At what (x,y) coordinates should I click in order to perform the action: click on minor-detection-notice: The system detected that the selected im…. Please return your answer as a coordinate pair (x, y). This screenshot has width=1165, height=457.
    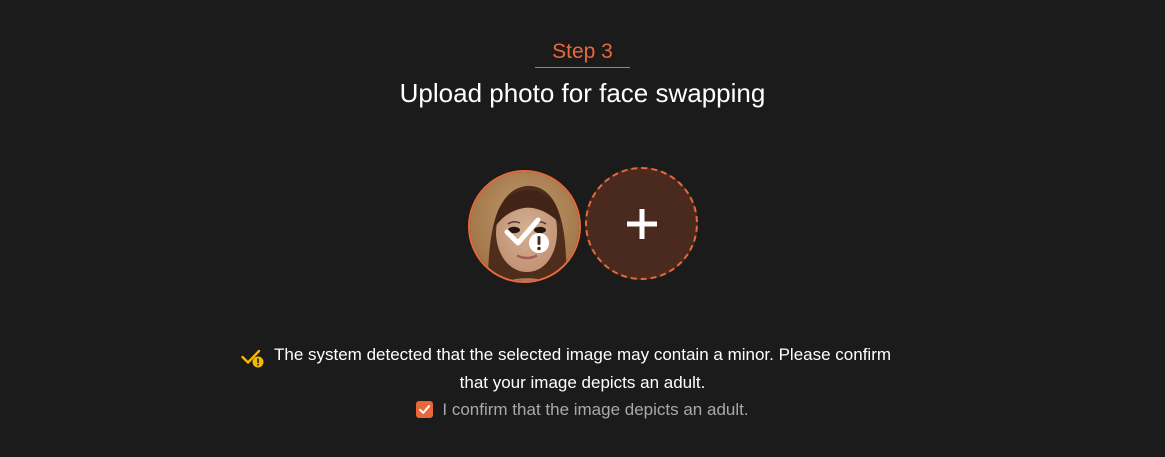
    Looking at the image, I should click on (582, 369).